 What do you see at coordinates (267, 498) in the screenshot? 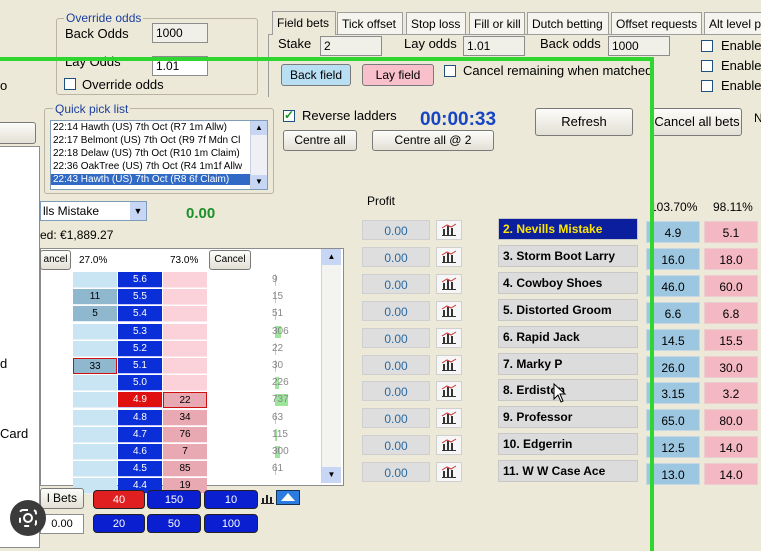
I see `ladder-chart-icon` at bounding box center [267, 498].